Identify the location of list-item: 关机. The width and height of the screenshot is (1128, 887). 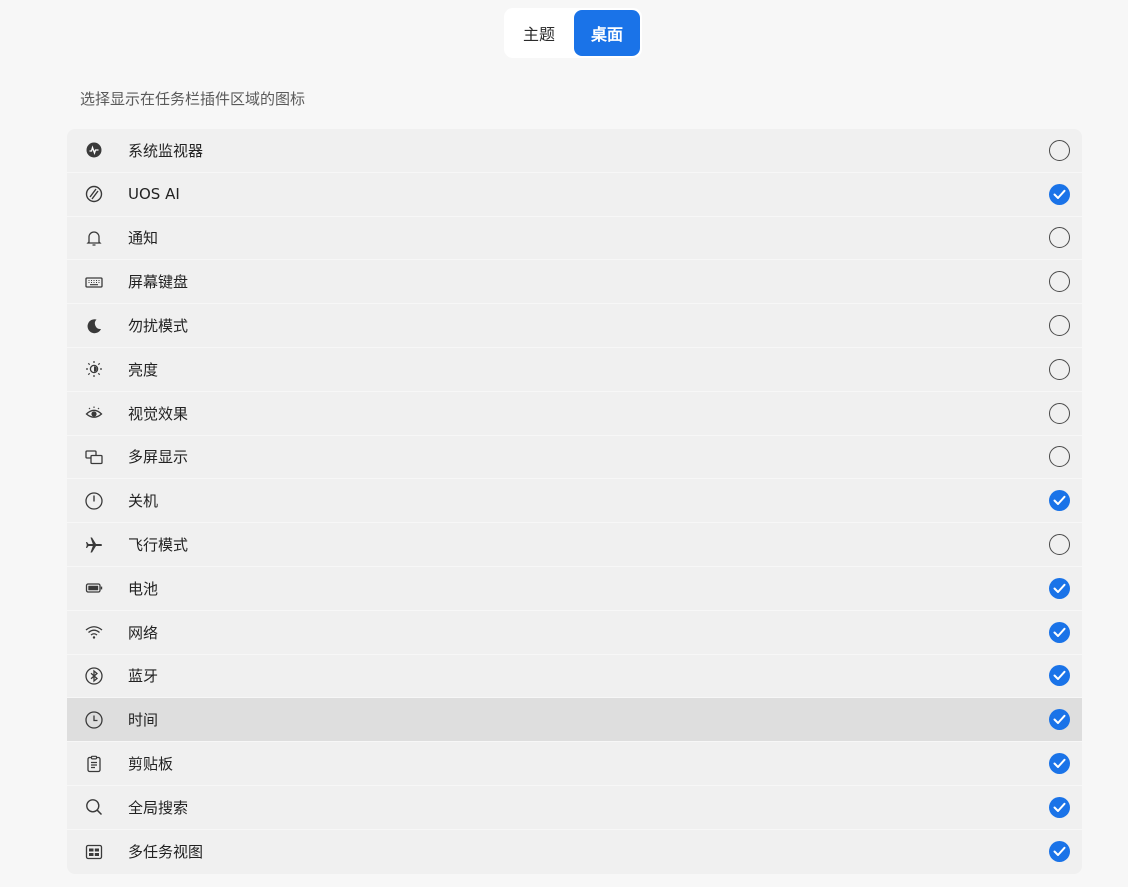
(574, 501).